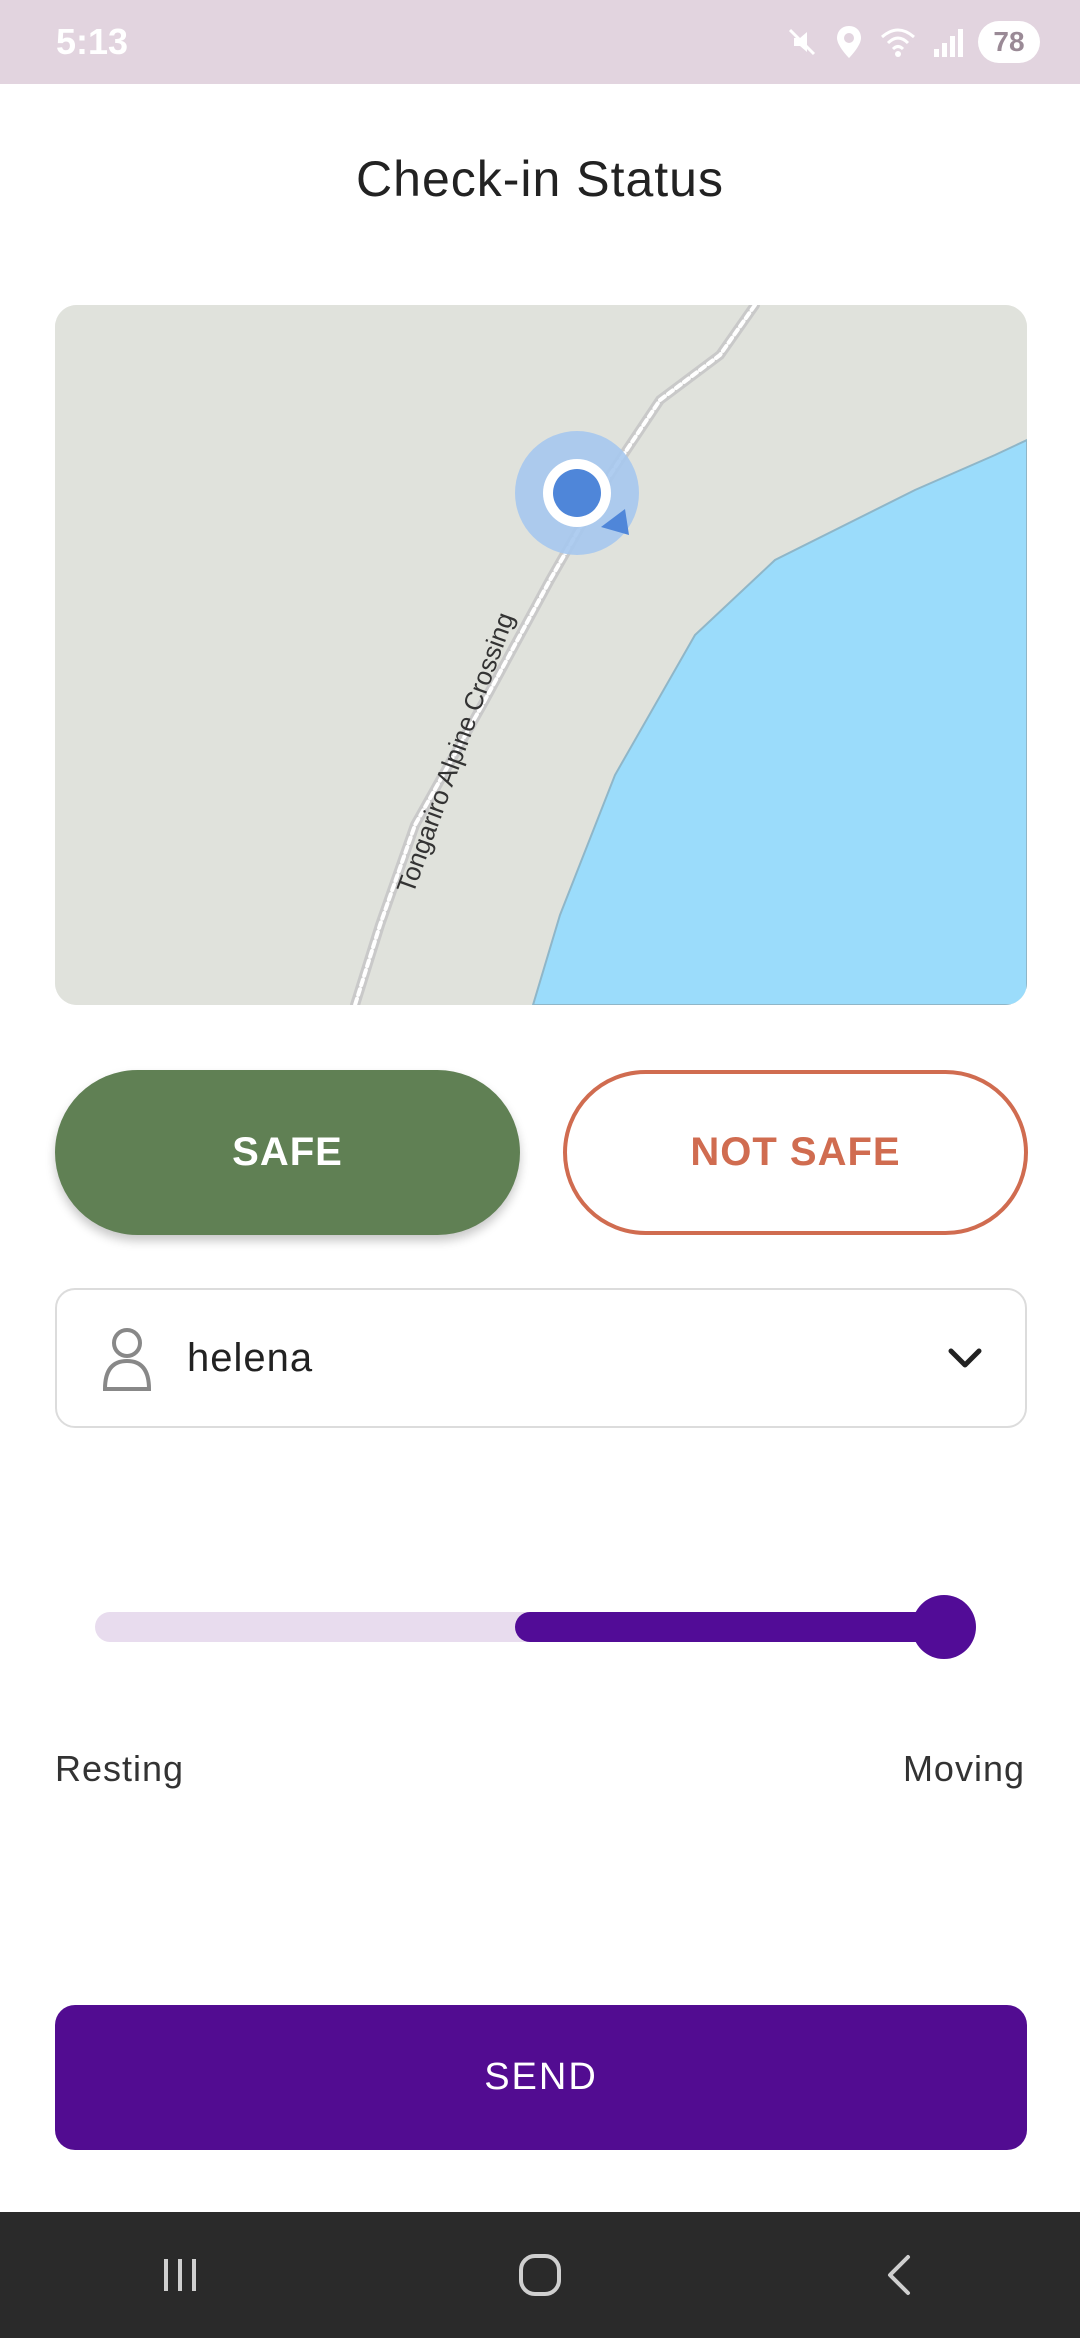  I want to click on home-icon, so click(540, 2275).